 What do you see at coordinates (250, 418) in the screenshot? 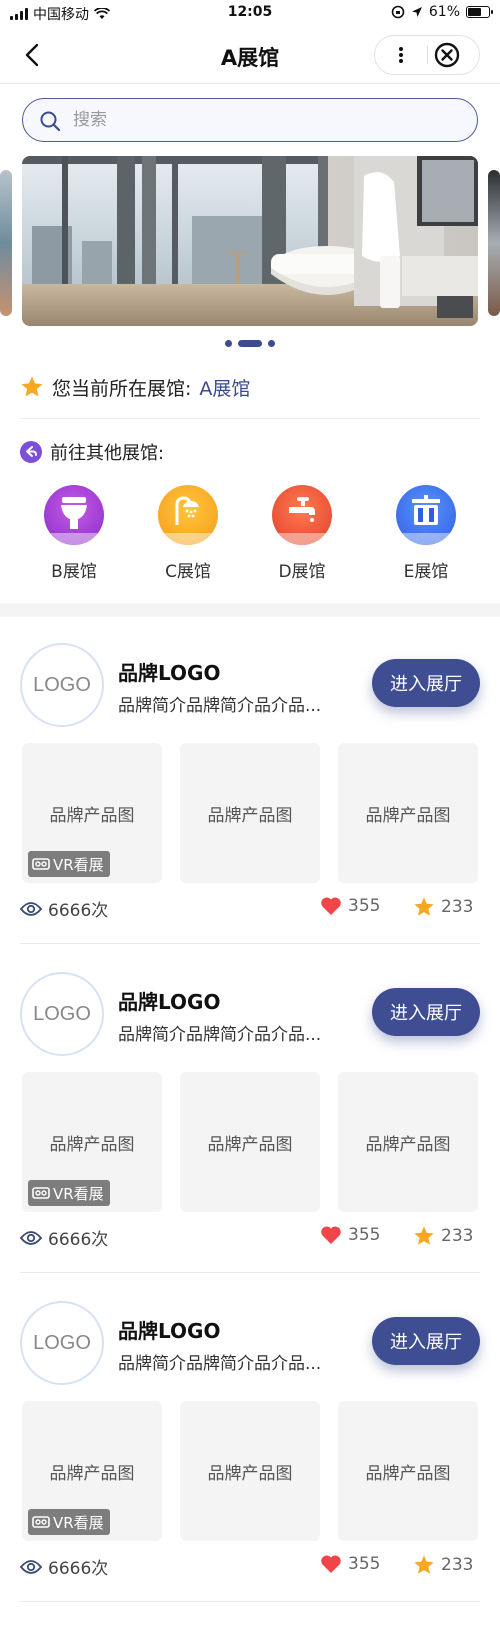
I see `divider` at bounding box center [250, 418].